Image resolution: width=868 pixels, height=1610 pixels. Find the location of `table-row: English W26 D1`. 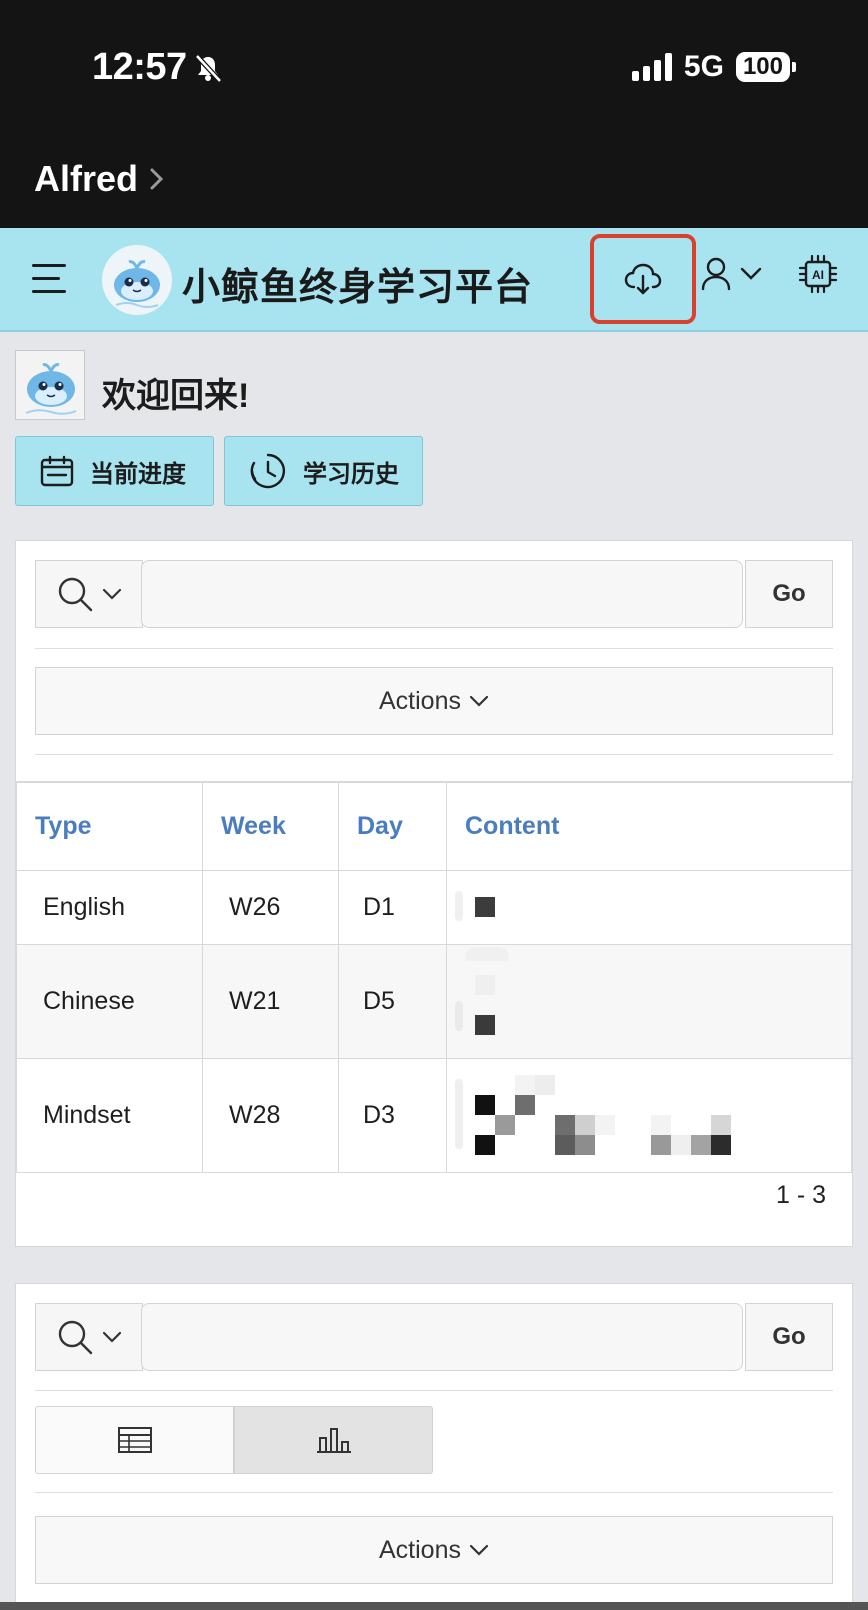

table-row: English W26 D1 is located at coordinates (434, 907).